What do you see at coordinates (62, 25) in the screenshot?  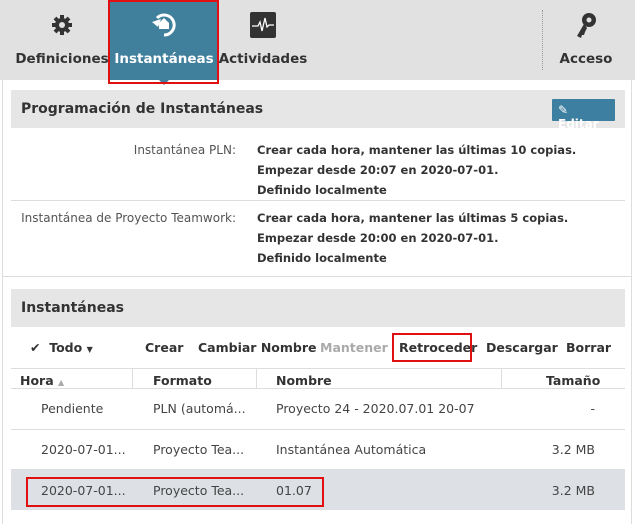 I see `gear-icon` at bounding box center [62, 25].